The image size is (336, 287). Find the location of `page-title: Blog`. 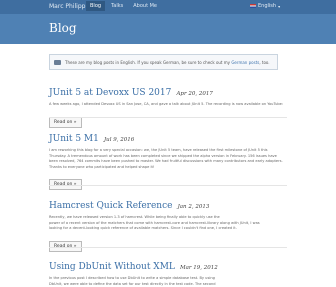

page-title: Blog is located at coordinates (63, 28).